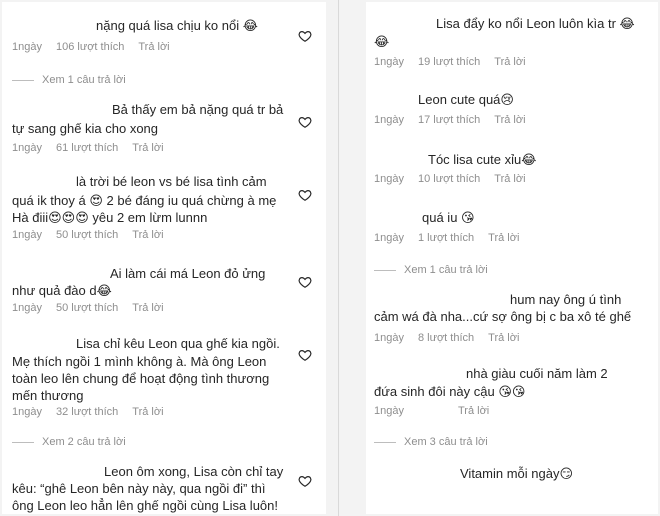 This screenshot has width=660, height=516. Describe the element at coordinates (449, 120) in the screenshot. I see `like-count: 17 lượt thích` at that location.